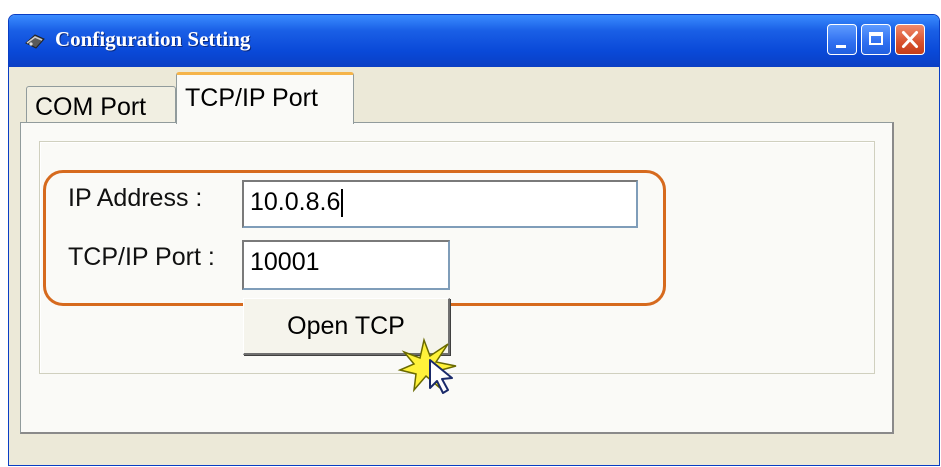 The height and width of the screenshot is (467, 941). I want to click on tcp-port-value: 10001, so click(285, 262).